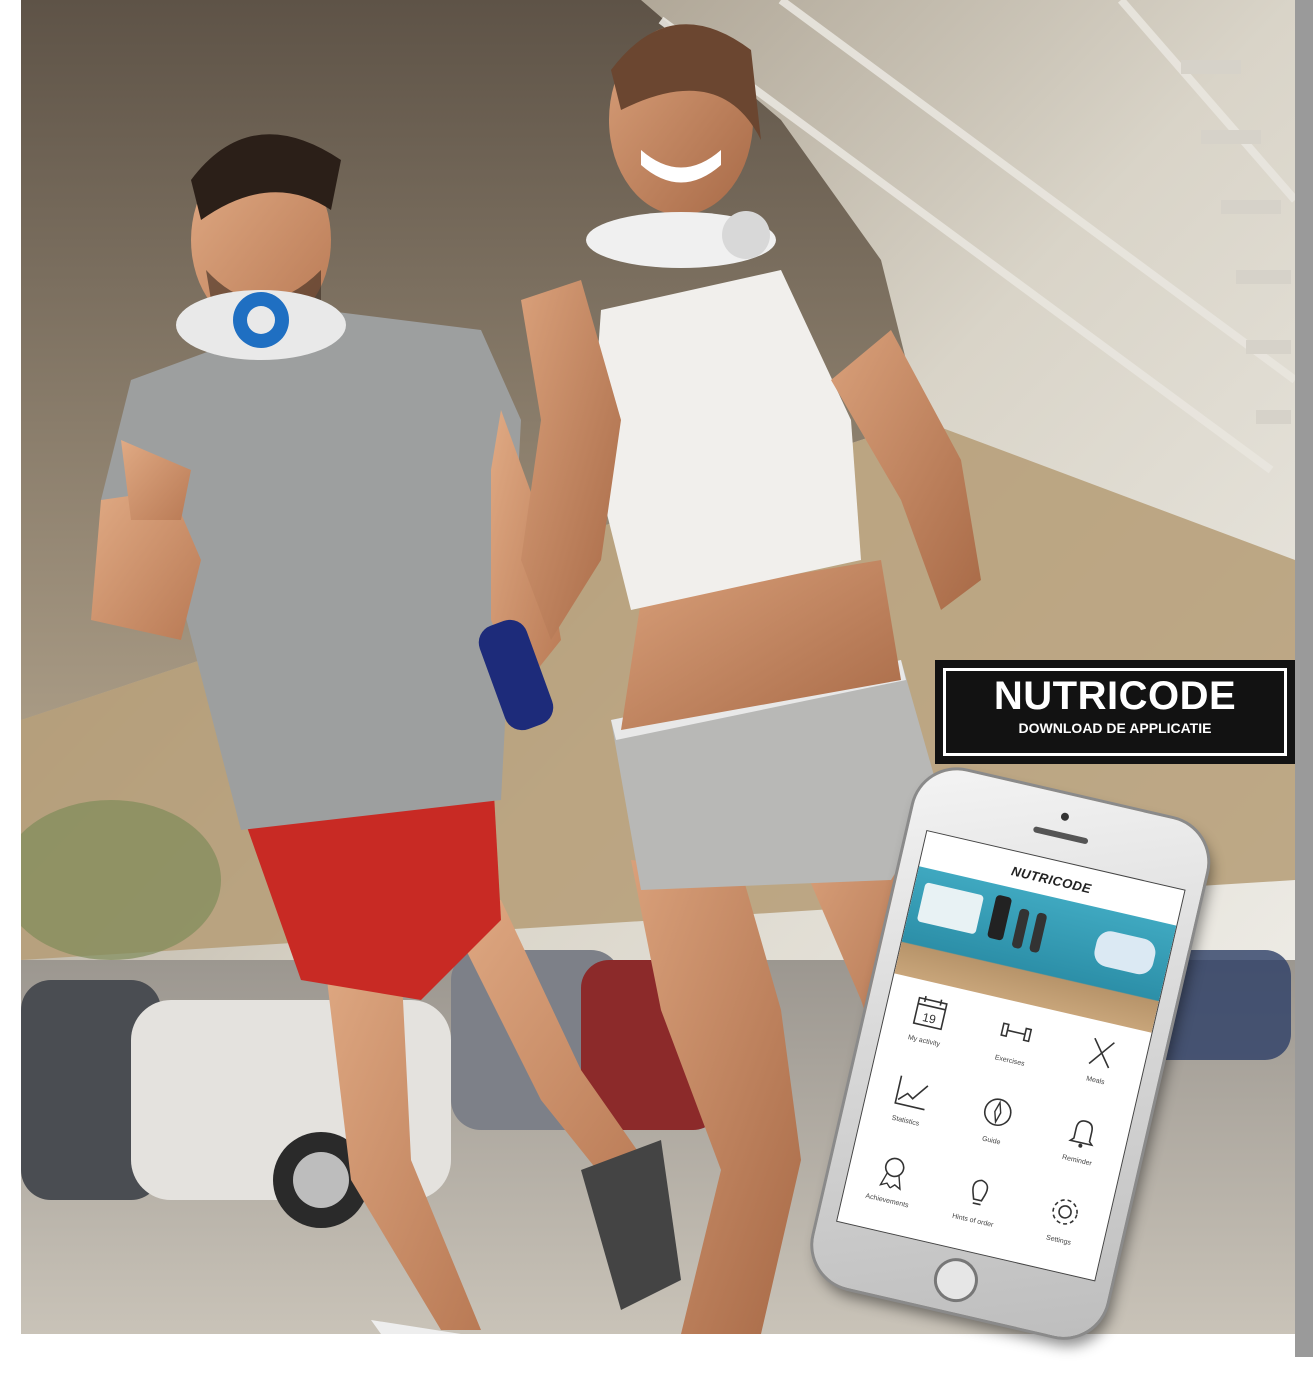  Describe the element at coordinates (1010, 1061) in the screenshot. I see `menu-label: Exercises` at that location.